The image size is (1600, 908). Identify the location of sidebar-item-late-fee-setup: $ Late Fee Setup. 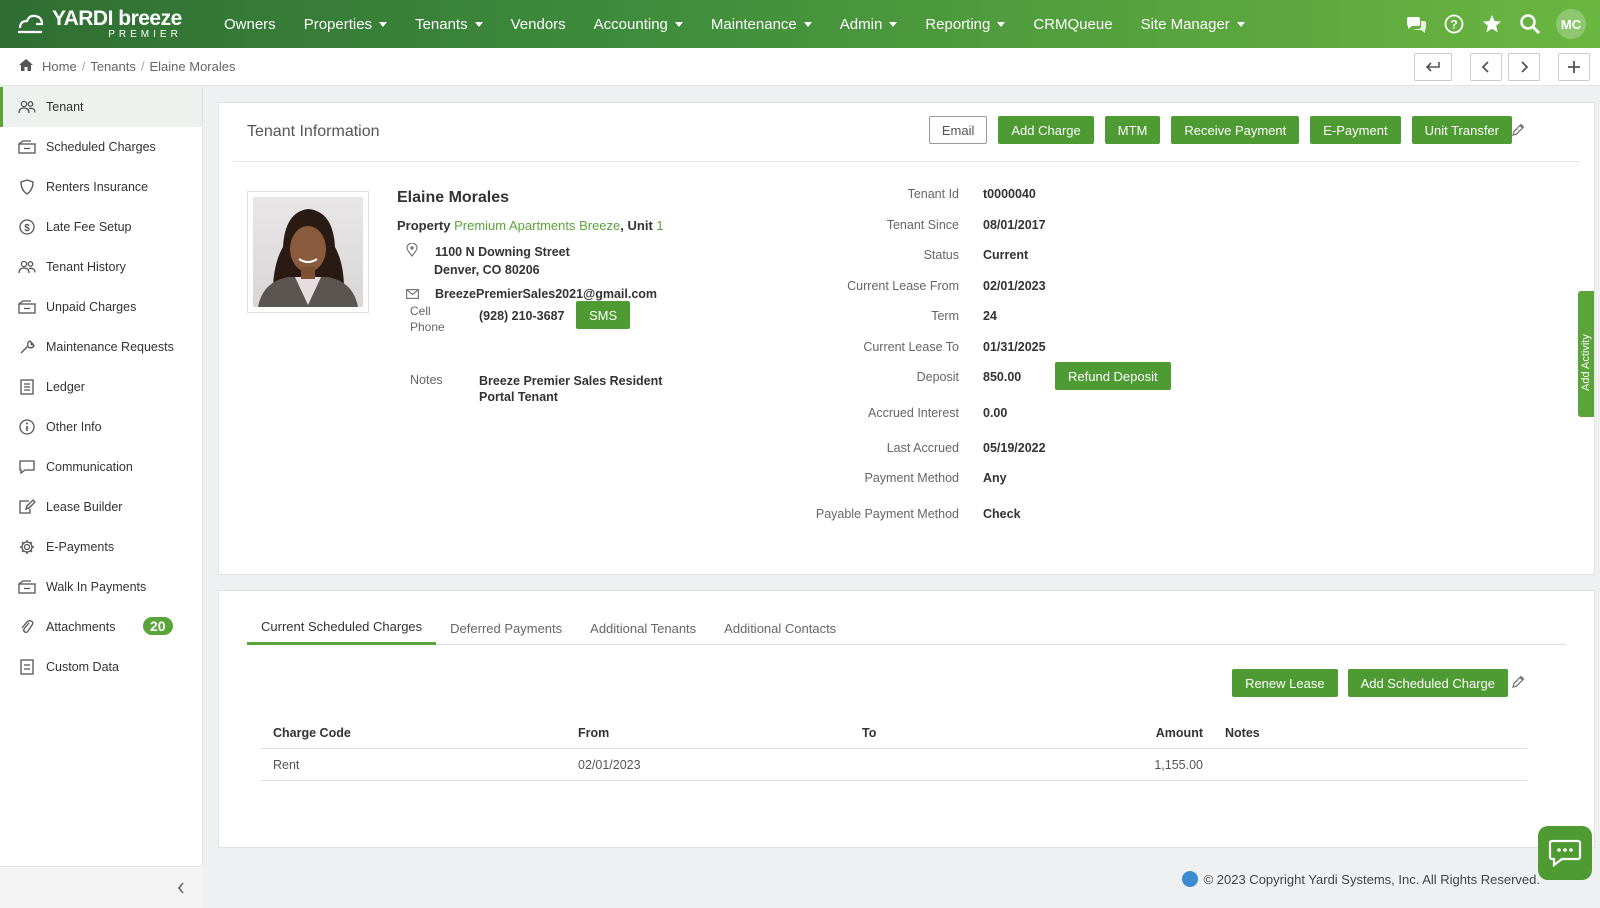
(101, 227).